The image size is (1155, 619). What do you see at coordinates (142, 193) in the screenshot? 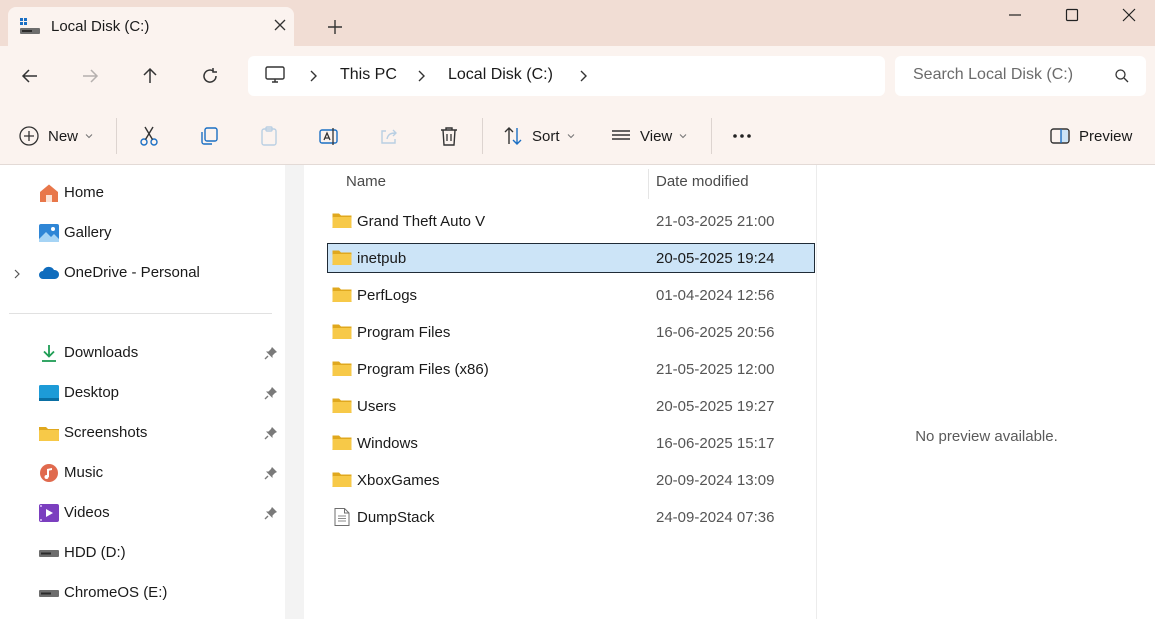
I see `sidebar-item-home: Home` at bounding box center [142, 193].